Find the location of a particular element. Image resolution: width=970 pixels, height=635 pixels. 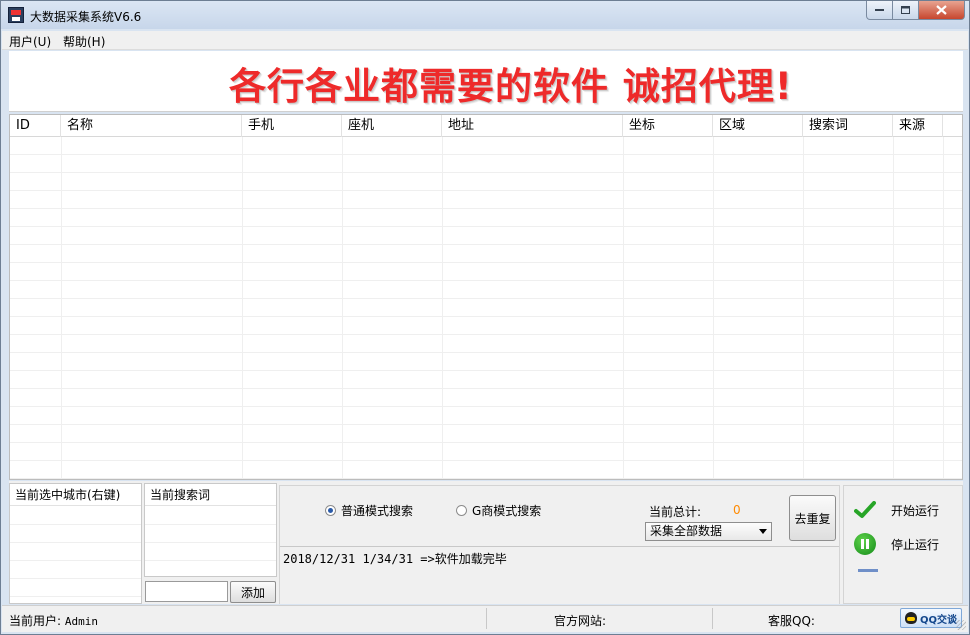

radio-g-mode: G商模式搜索 is located at coordinates (498, 510).